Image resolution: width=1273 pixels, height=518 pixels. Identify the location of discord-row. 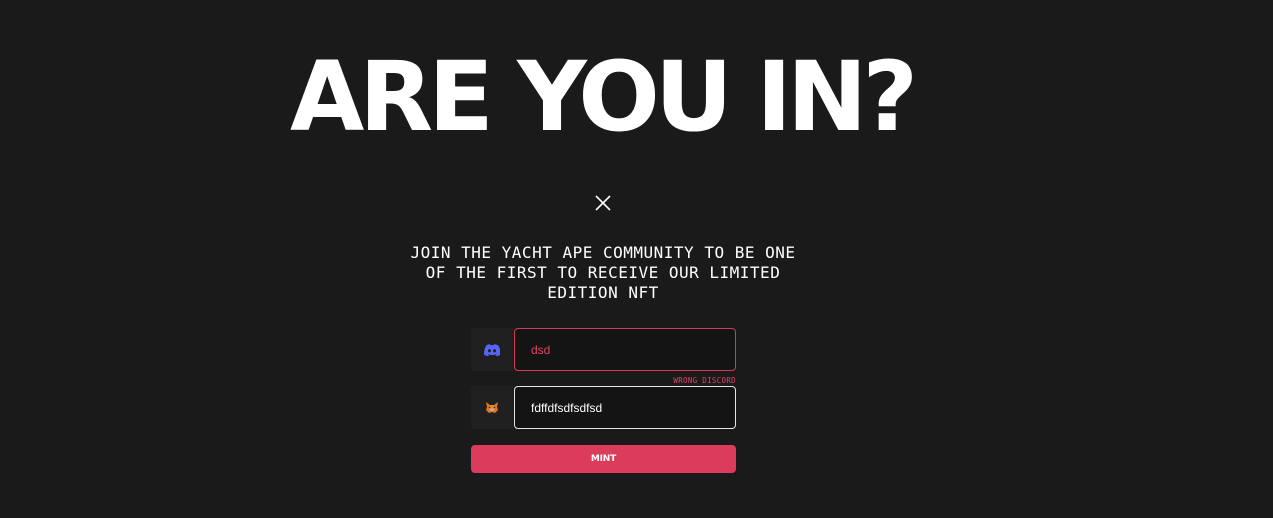
(603, 349).